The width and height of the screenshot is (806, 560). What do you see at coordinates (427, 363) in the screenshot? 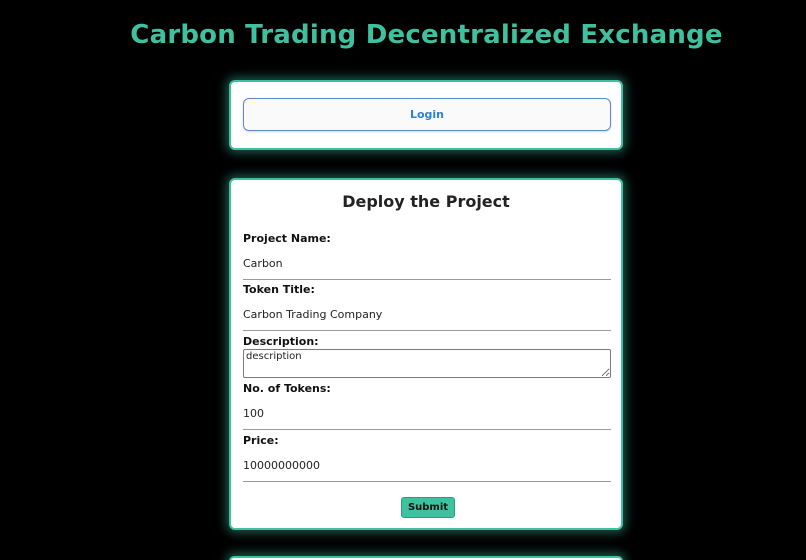
I see `description-textarea: description` at bounding box center [427, 363].